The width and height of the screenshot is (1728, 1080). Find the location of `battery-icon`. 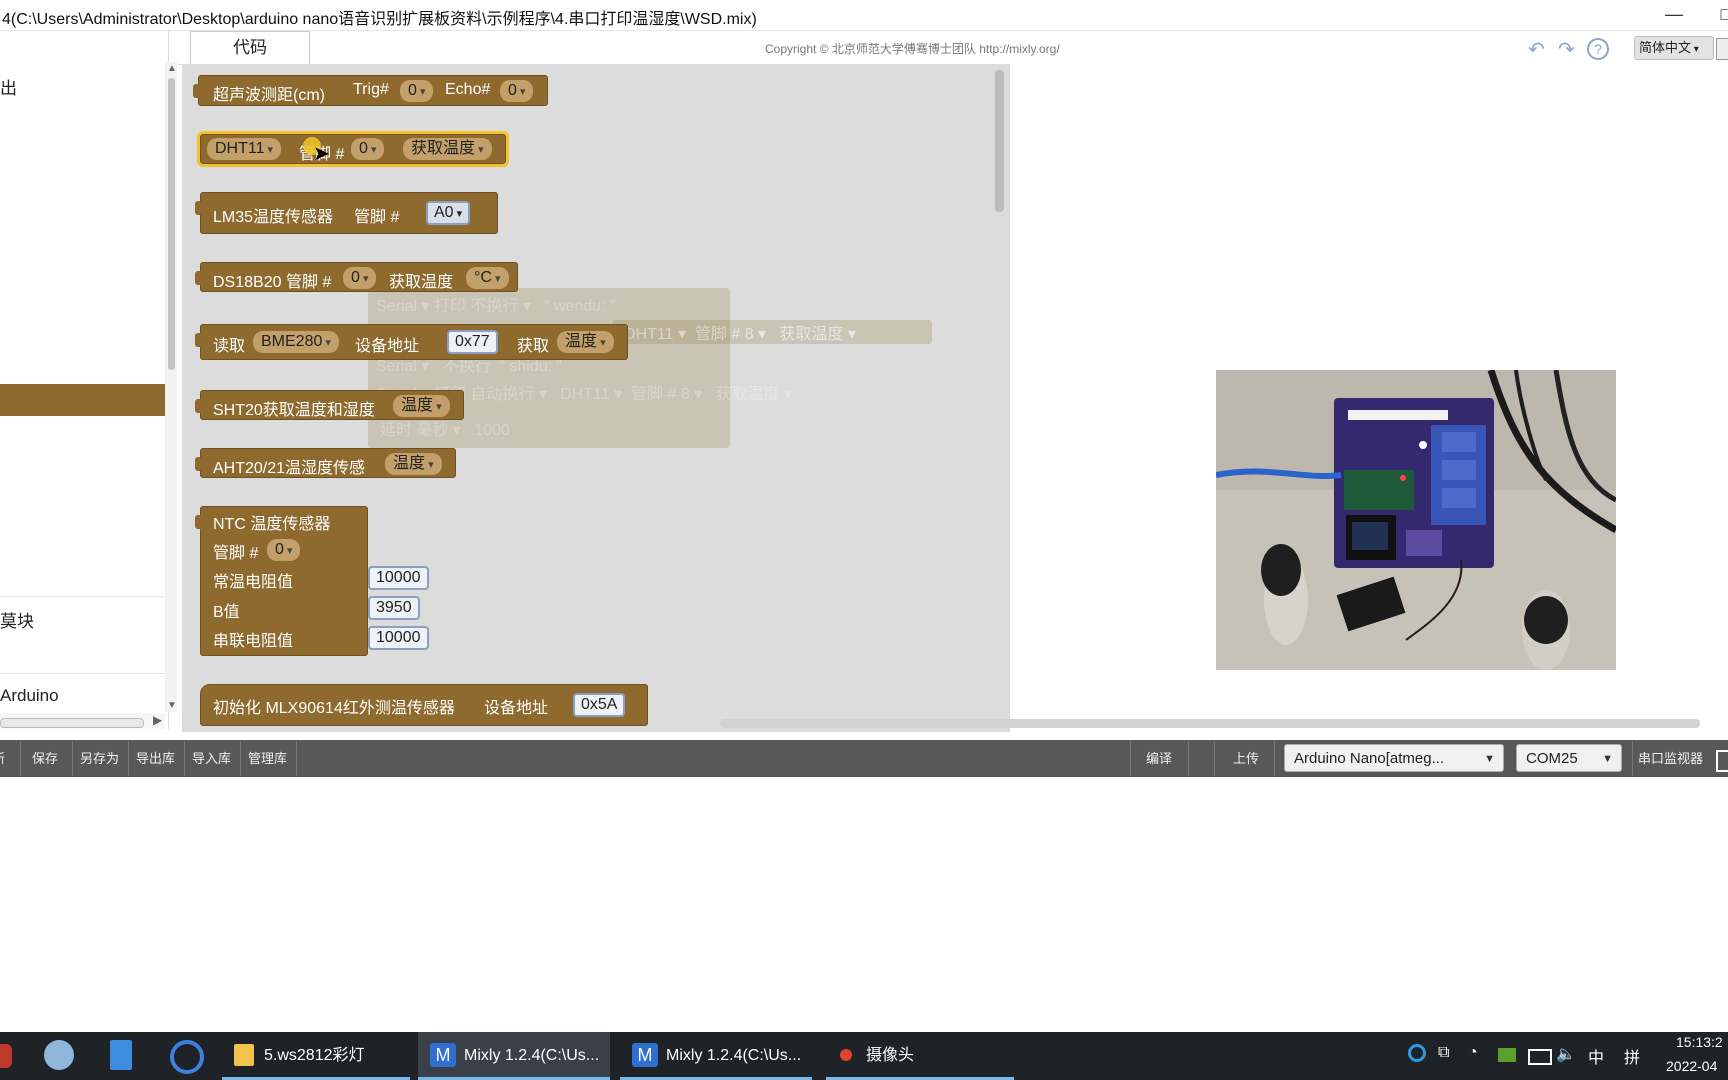

battery-icon is located at coordinates (1540, 1057).